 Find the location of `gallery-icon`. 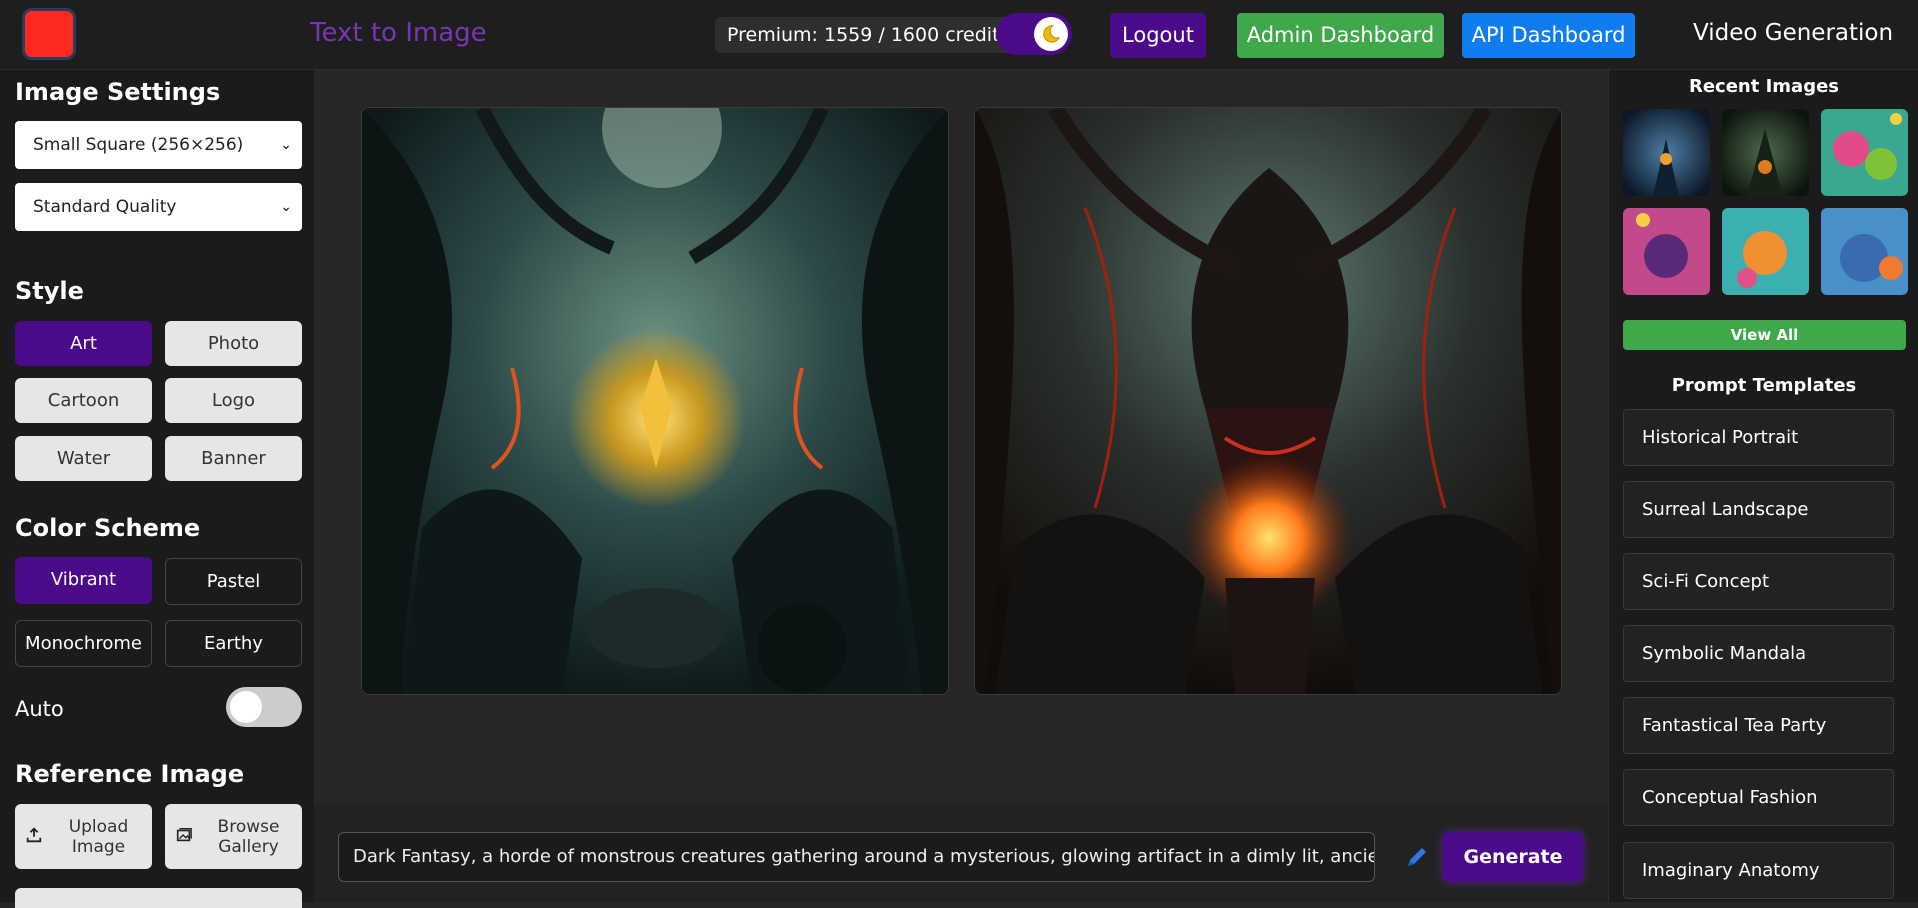

gallery-icon is located at coordinates (184, 837).